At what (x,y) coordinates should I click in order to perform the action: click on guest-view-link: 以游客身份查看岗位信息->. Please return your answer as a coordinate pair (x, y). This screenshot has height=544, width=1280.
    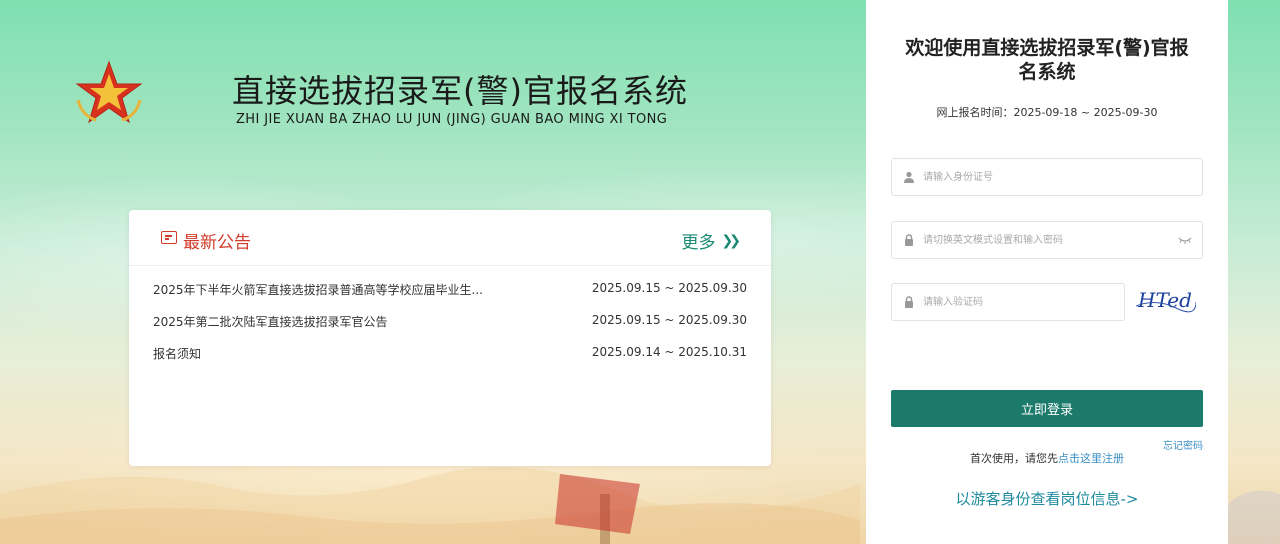
    Looking at the image, I should click on (1047, 498).